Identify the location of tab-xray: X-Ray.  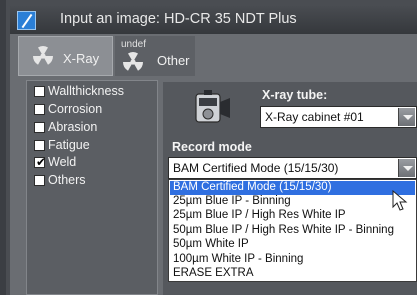
(65, 56).